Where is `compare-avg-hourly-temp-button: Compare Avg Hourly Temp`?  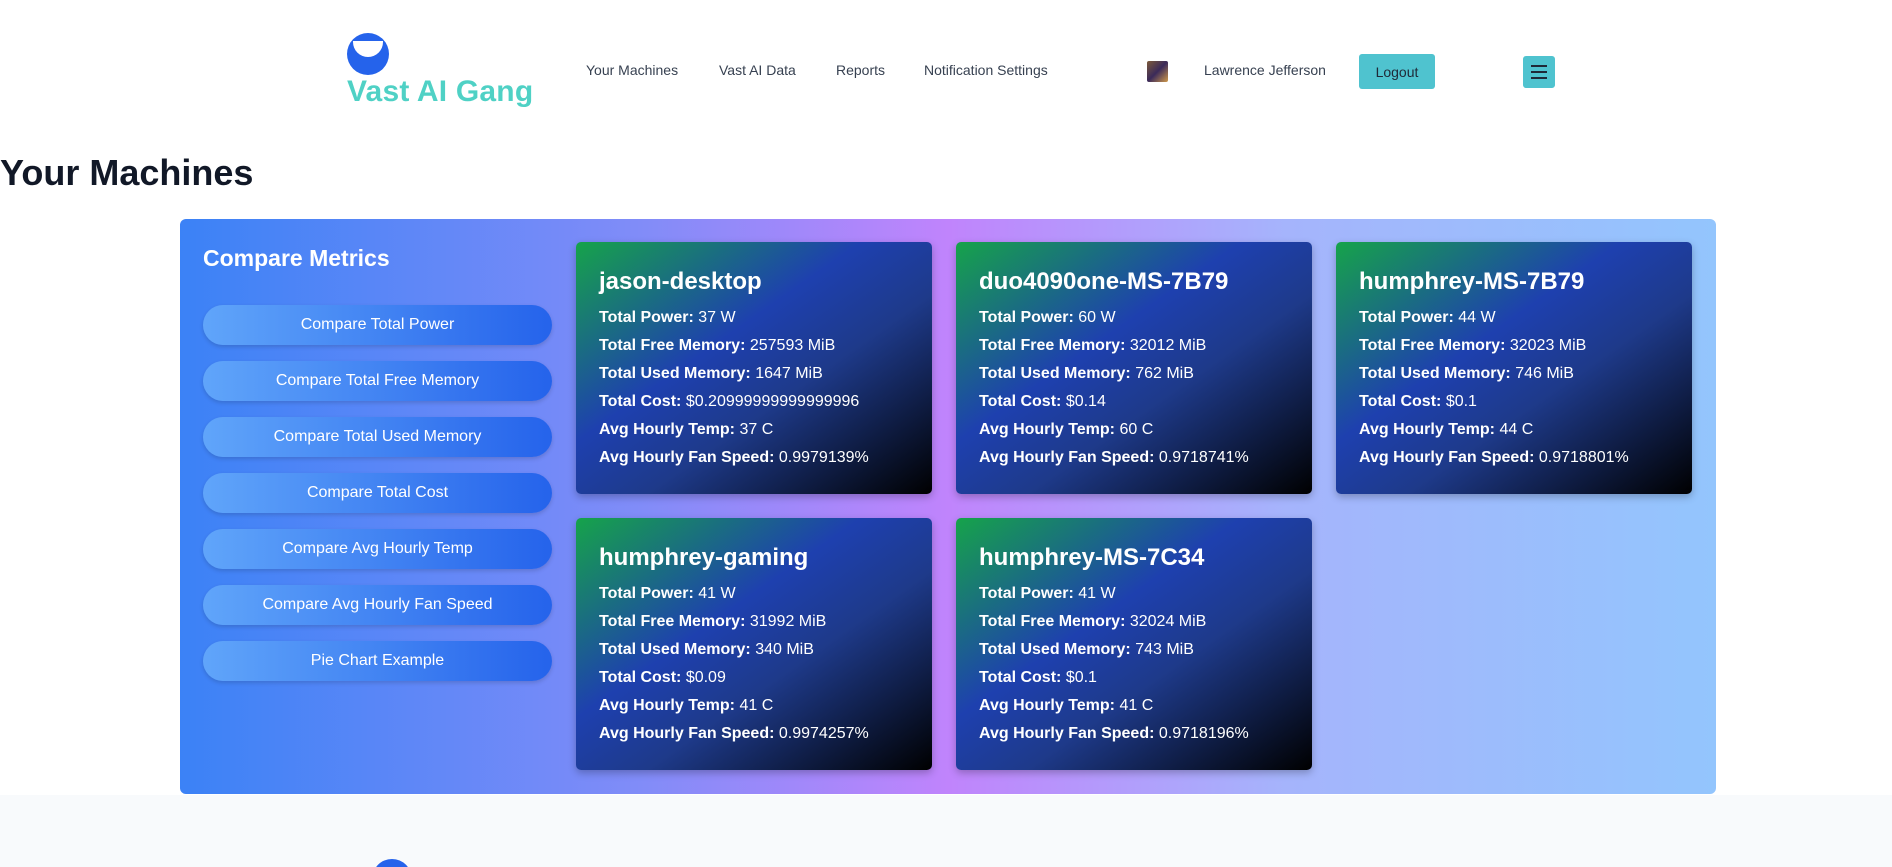 compare-avg-hourly-temp-button: Compare Avg Hourly Temp is located at coordinates (377, 549).